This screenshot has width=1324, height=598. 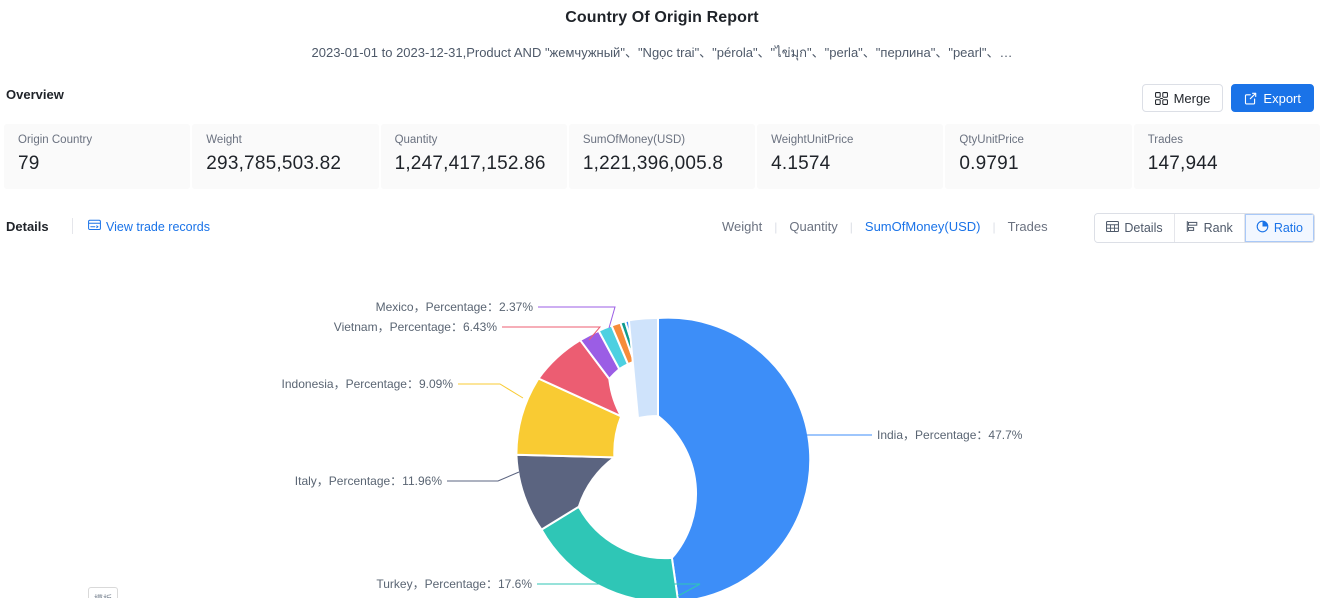 What do you see at coordinates (470, 163) in the screenshot?
I see `stat-card-value: 1,247,417,152.86` at bounding box center [470, 163].